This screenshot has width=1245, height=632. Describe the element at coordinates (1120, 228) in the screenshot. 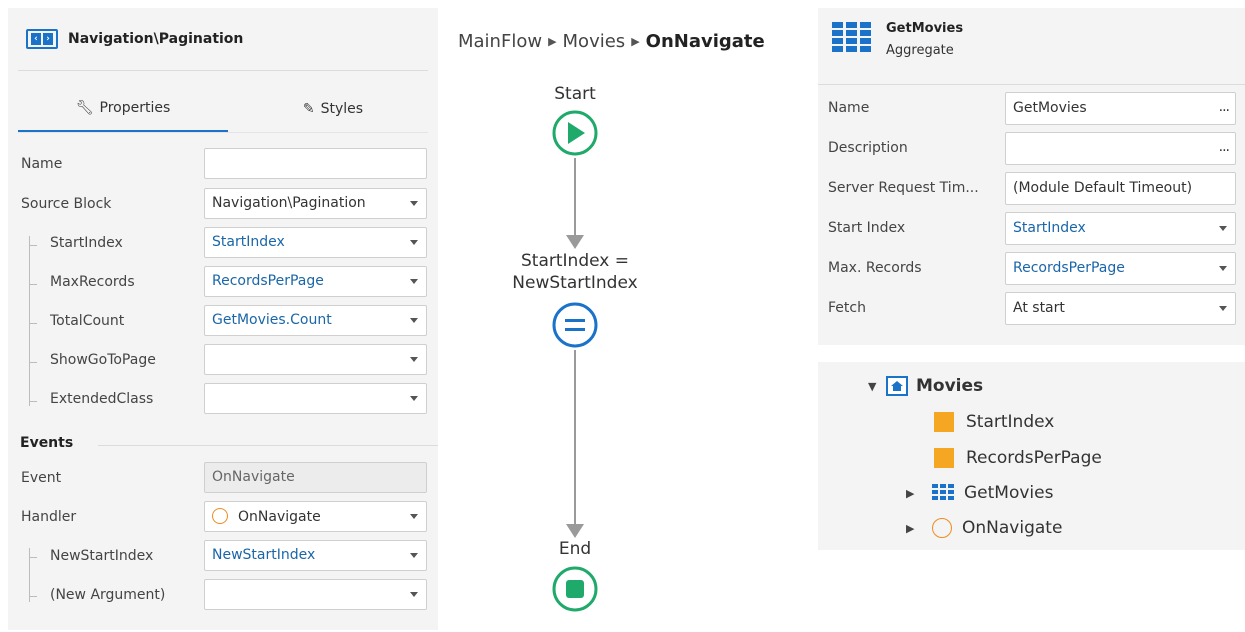

I see `start-index-select: StartIndex` at that location.